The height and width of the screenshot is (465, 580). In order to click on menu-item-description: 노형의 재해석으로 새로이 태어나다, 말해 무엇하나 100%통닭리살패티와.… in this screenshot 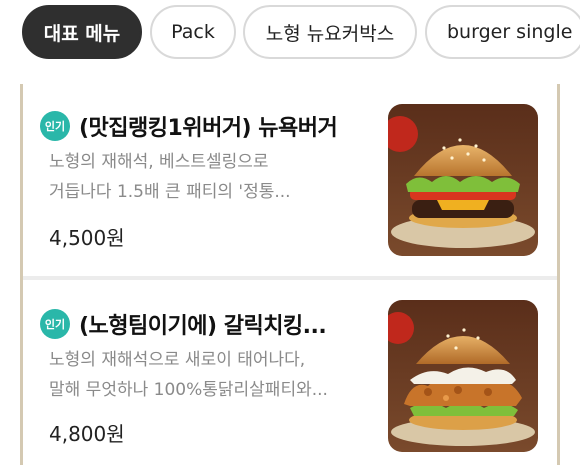, I will do `click(219, 375)`.